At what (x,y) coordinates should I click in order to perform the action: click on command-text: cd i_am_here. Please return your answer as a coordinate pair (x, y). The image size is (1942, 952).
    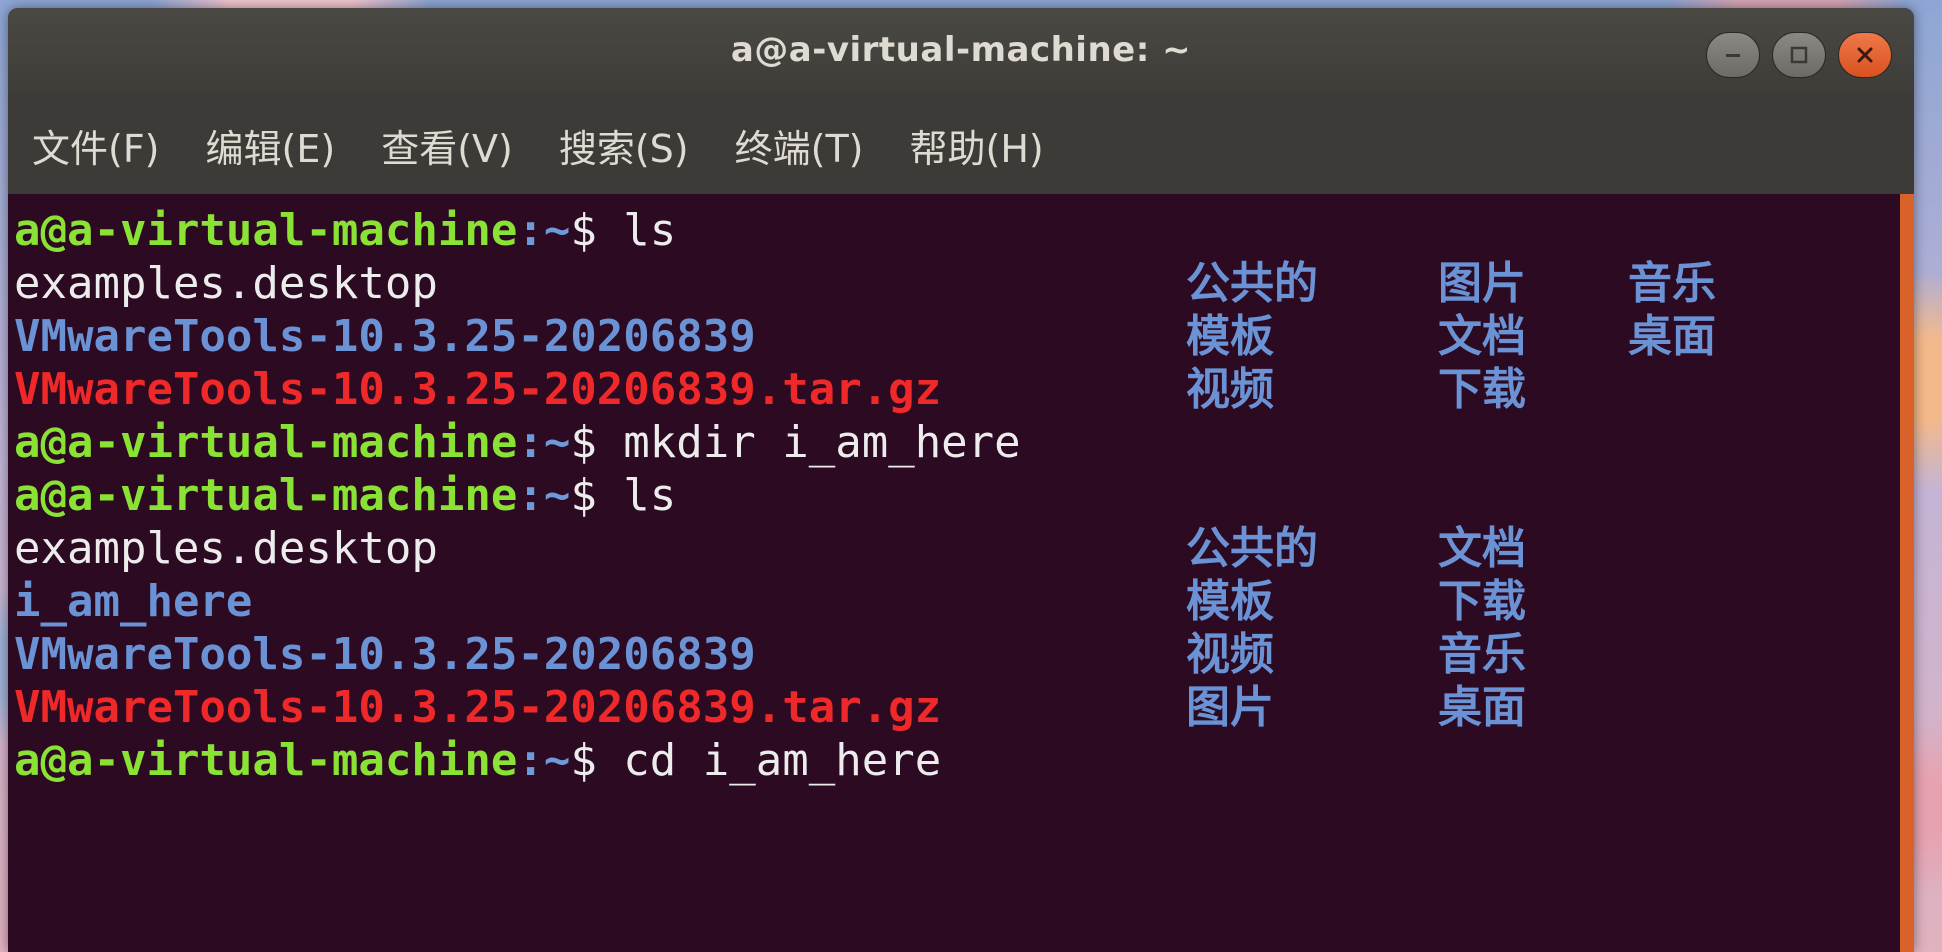
    Looking at the image, I should click on (782, 760).